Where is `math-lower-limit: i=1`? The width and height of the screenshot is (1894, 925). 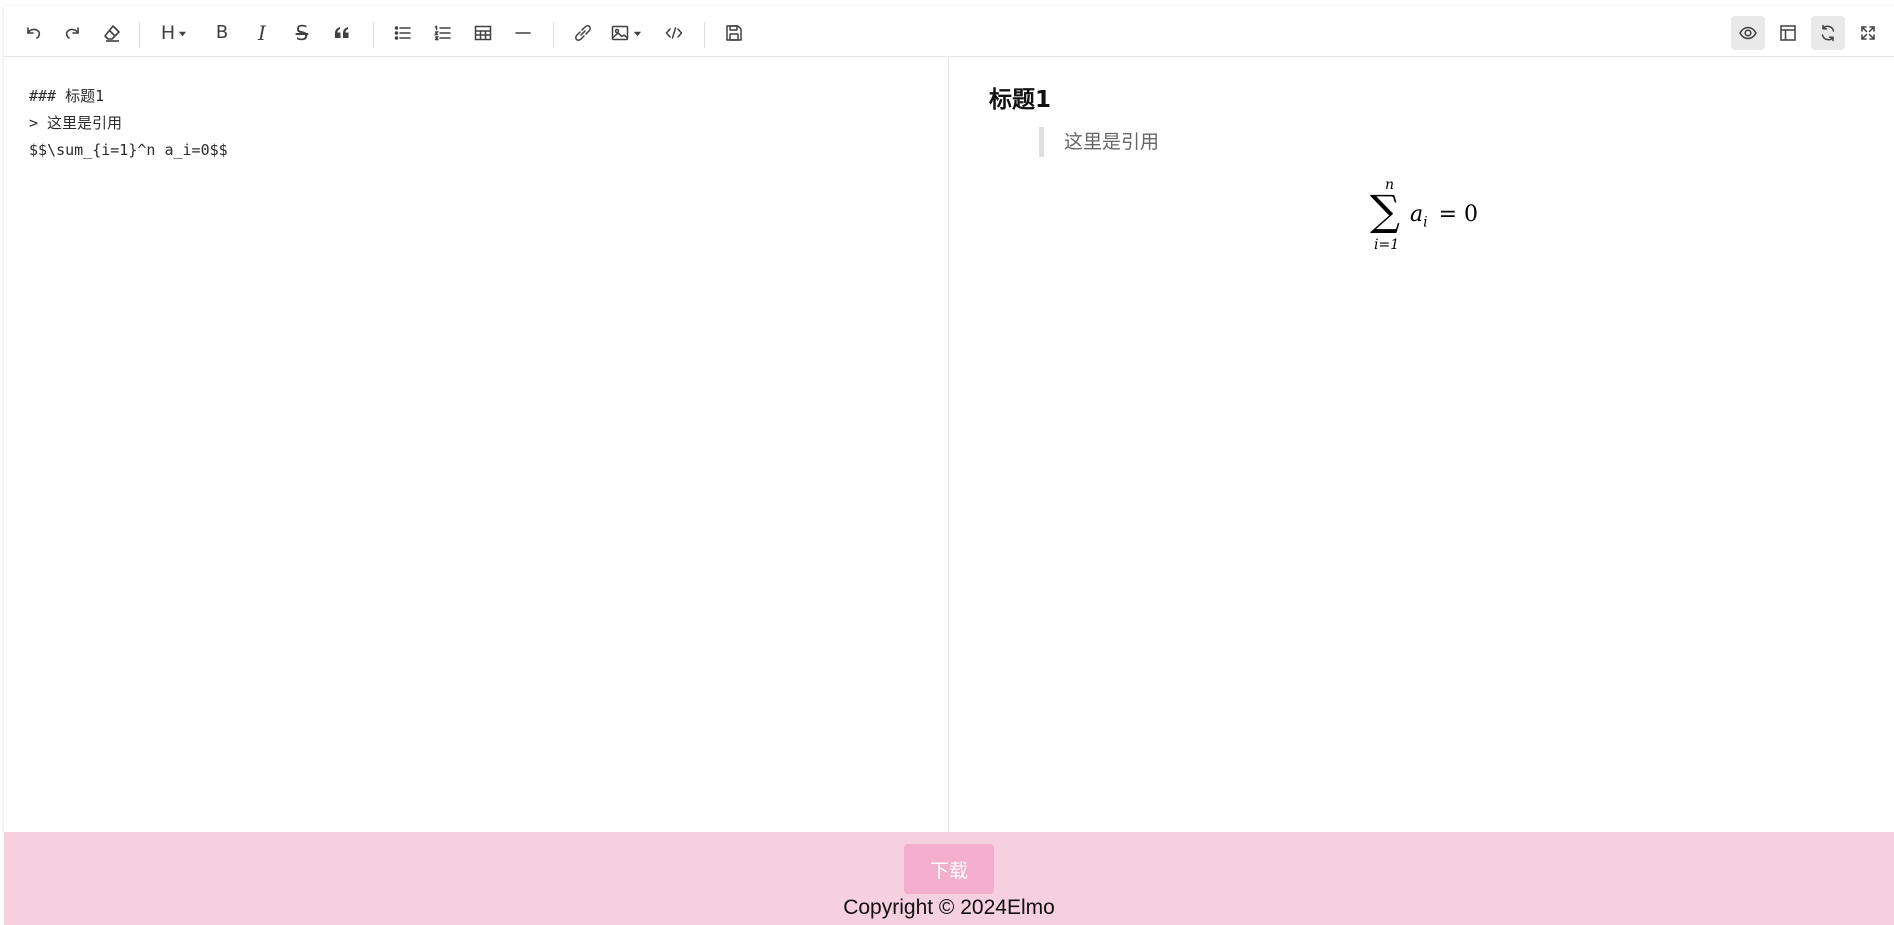
math-lower-limit: i=1 is located at coordinates (1387, 245).